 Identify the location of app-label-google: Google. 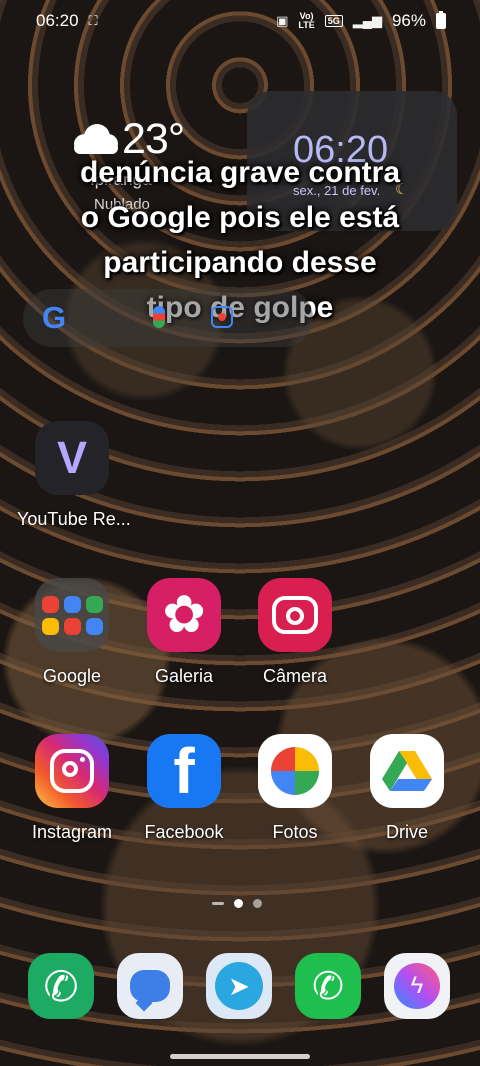
(72, 676).